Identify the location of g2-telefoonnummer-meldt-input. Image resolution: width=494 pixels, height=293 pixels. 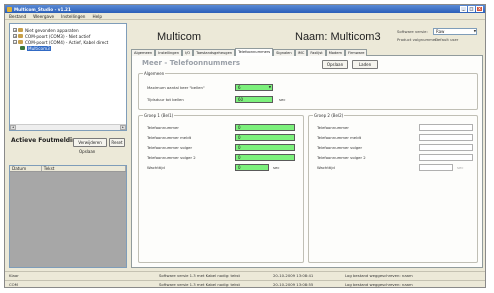
(446, 137).